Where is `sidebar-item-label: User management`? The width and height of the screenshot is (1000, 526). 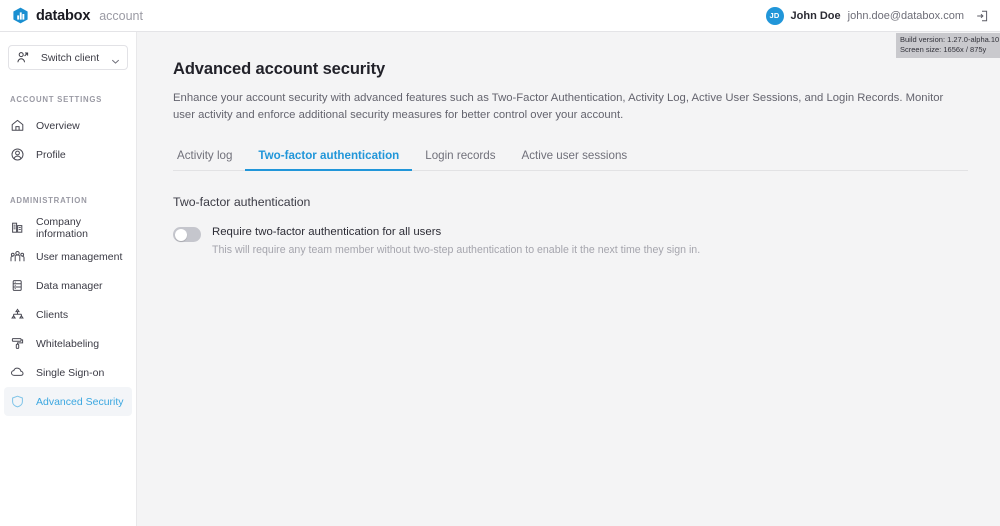
sidebar-item-label: User management is located at coordinates (79, 256).